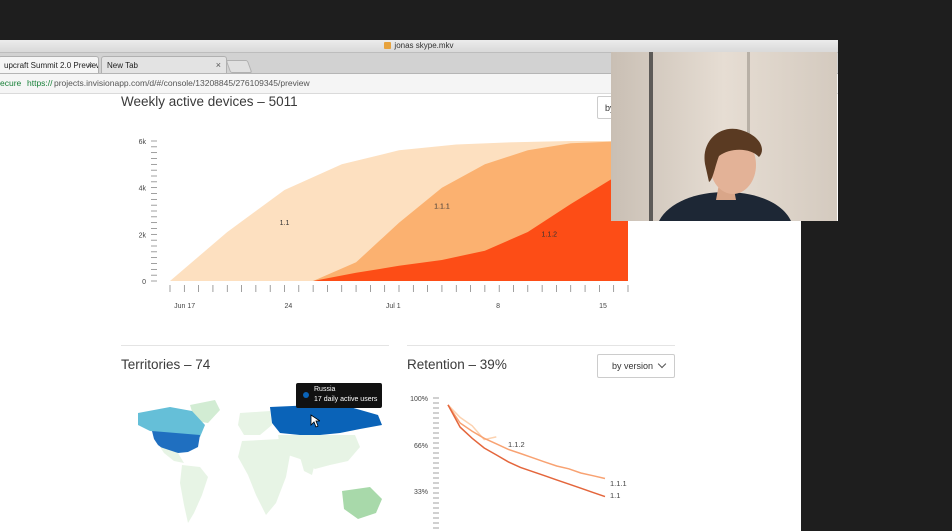  What do you see at coordinates (166, 364) in the screenshot?
I see `territories-title: Territories – 74` at bounding box center [166, 364].